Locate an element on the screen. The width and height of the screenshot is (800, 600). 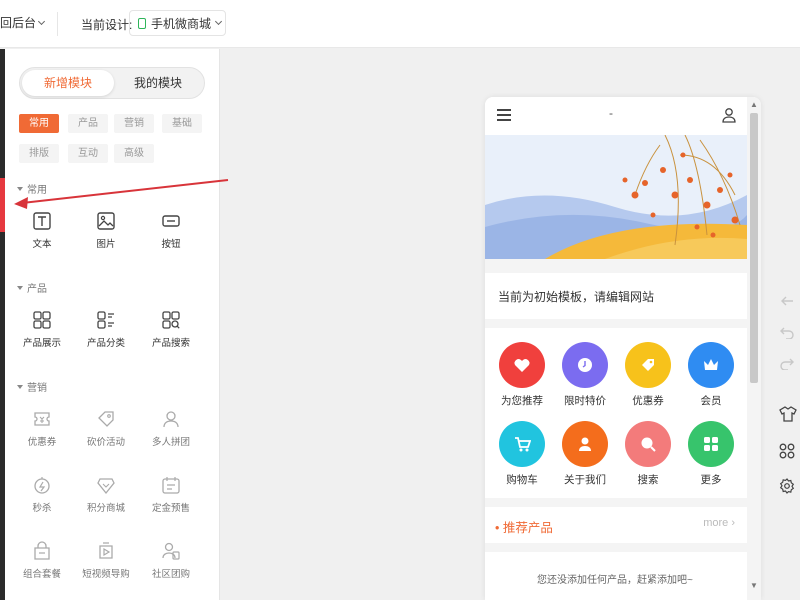
module-item-label: 积分商城 is located at coordinates (105, 508).